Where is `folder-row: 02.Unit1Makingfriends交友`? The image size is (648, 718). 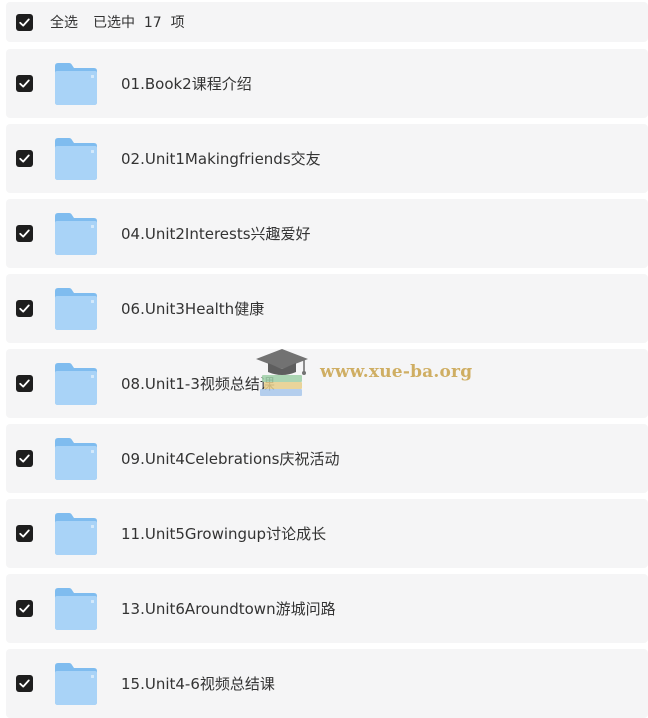
folder-row: 02.Unit1Makingfriends交友 is located at coordinates (327, 158).